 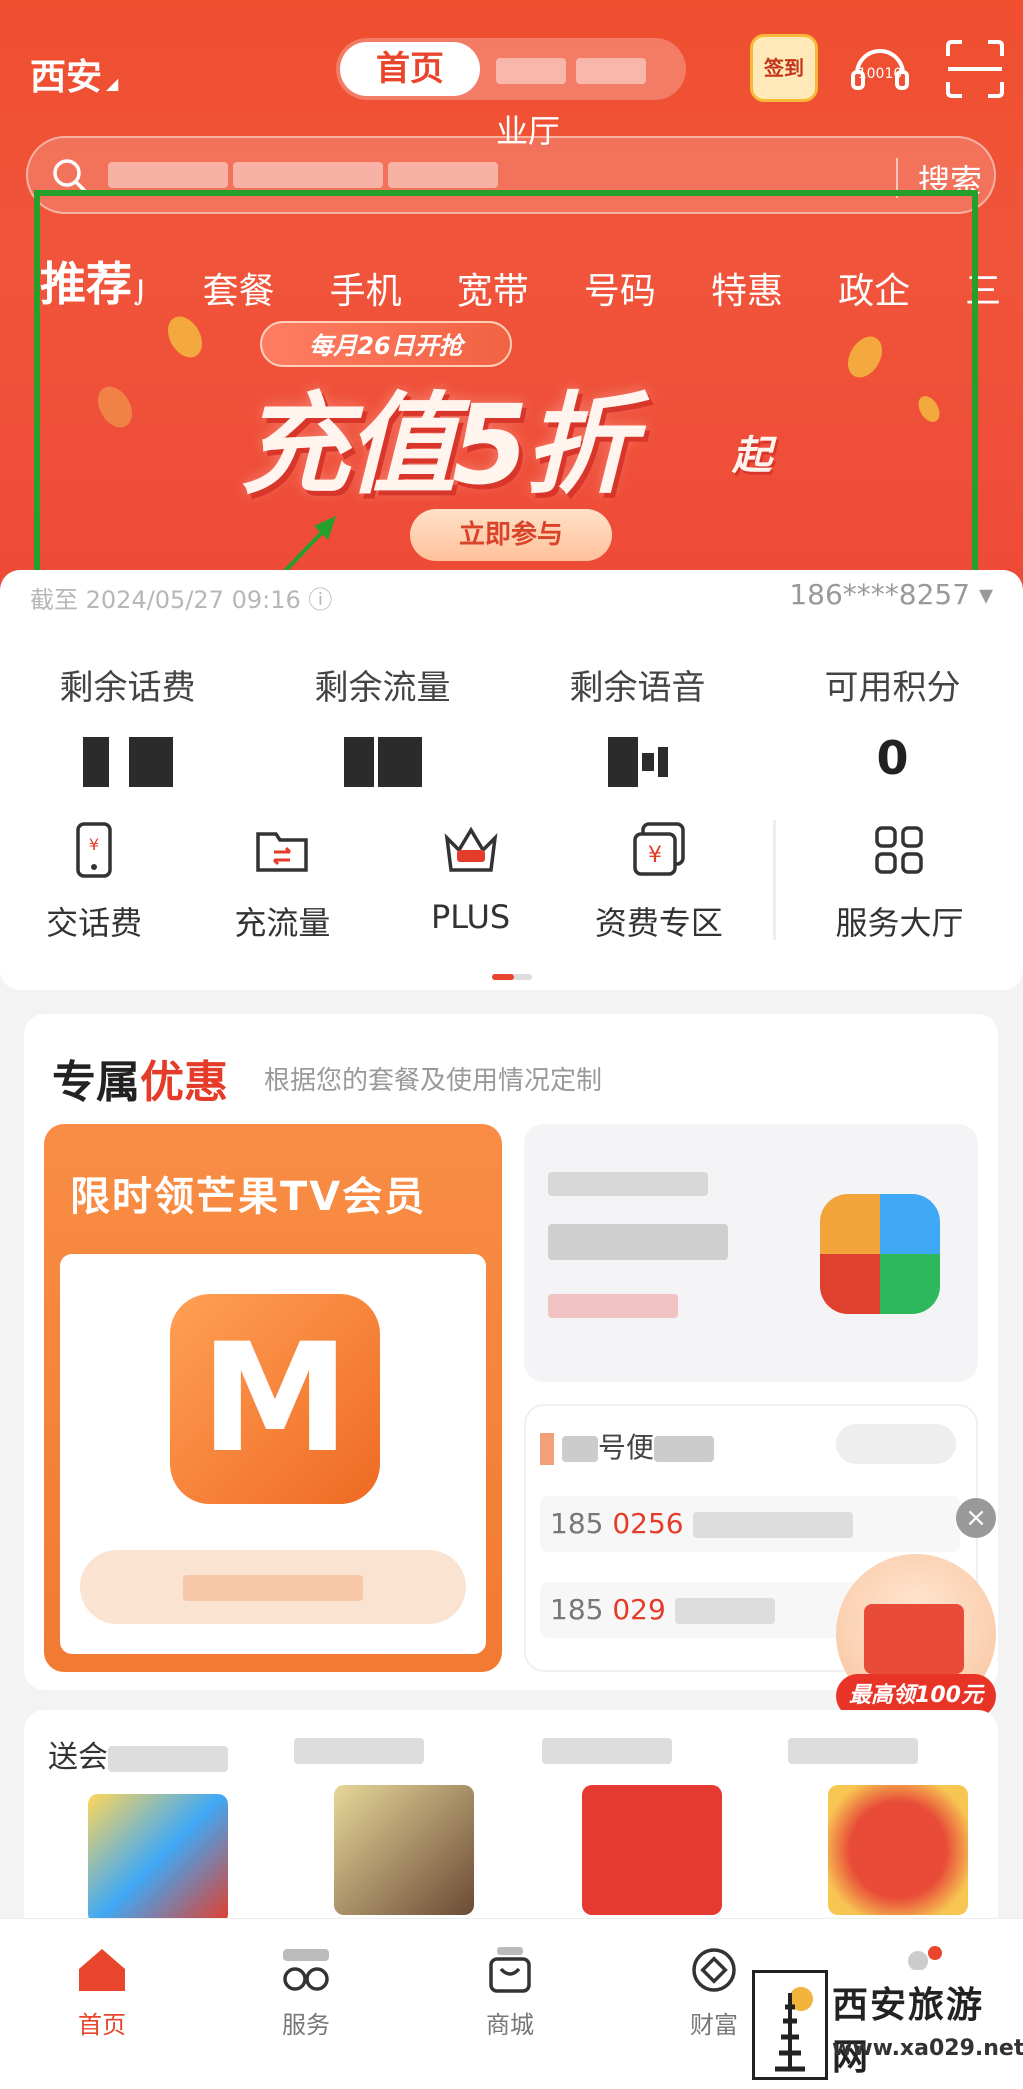 What do you see at coordinates (102, 1970) in the screenshot?
I see `home-icon` at bounding box center [102, 1970].